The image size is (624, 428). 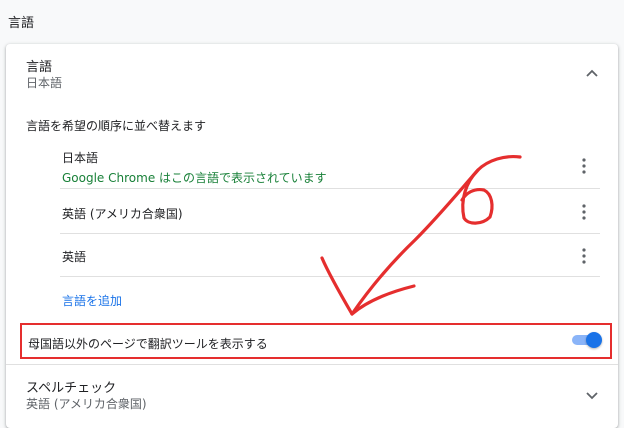 I want to click on chevron-up-icon, so click(x=592, y=74).